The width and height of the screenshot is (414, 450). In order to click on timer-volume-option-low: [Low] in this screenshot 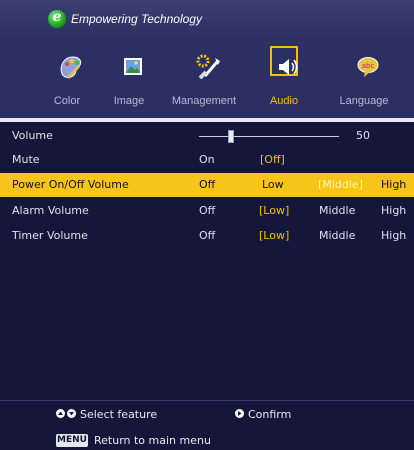, I will do `click(274, 235)`.